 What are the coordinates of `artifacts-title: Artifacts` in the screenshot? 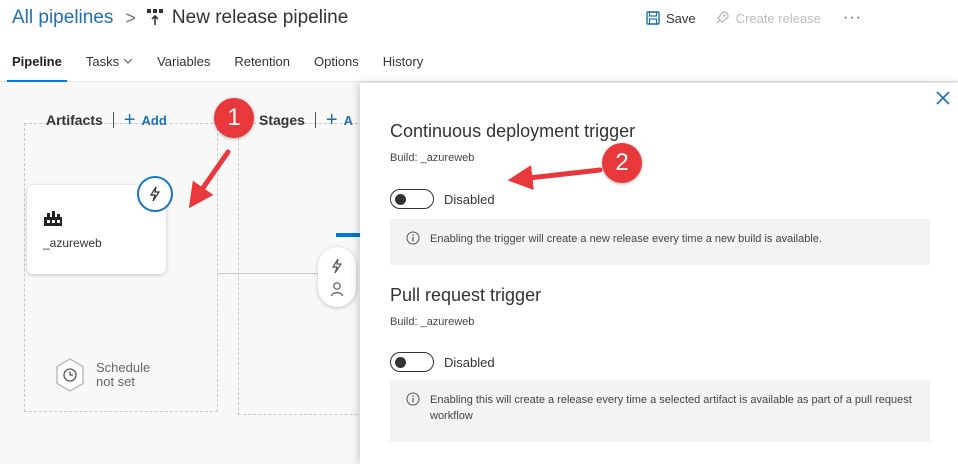 It's located at (74, 120).